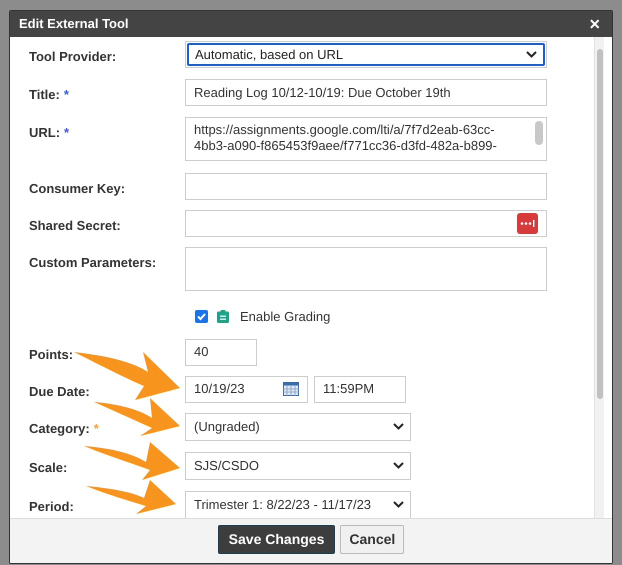 The image size is (622, 565). Describe the element at coordinates (291, 389) in the screenshot. I see `calendar-icon` at that location.